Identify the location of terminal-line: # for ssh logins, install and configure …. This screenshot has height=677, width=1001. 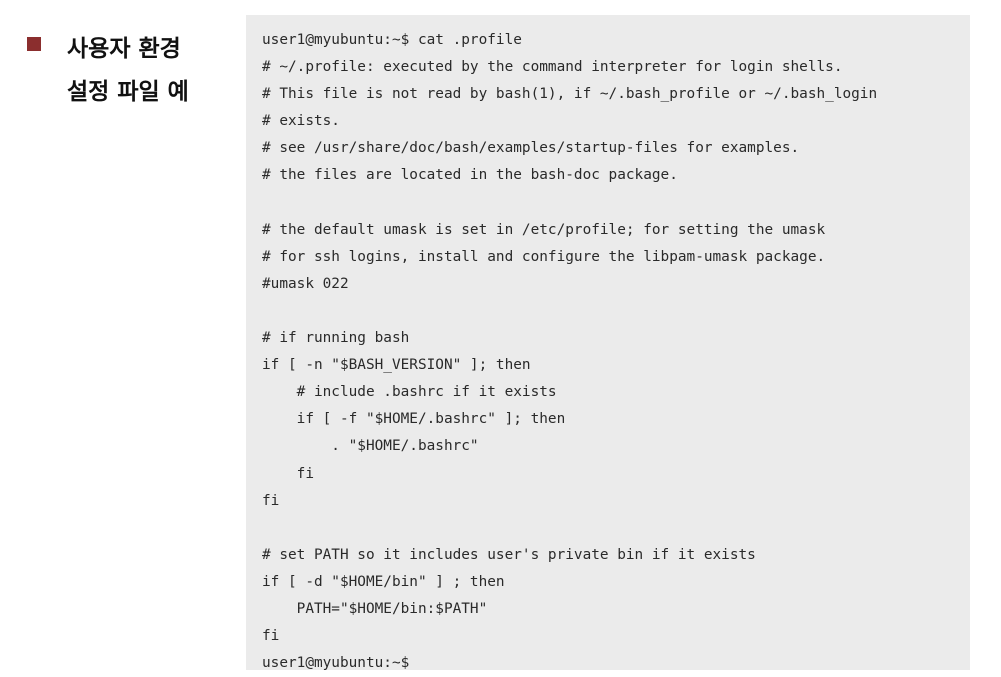
(544, 256).